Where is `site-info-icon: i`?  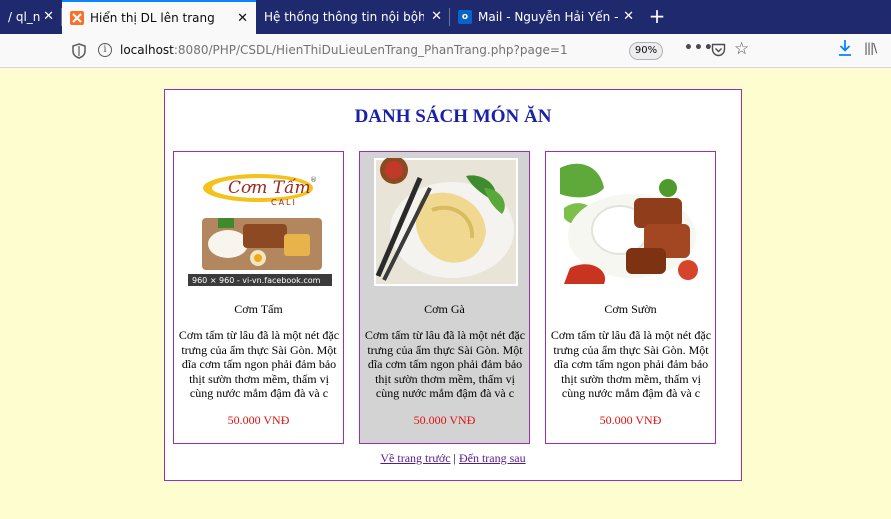
site-info-icon: i is located at coordinates (105, 50).